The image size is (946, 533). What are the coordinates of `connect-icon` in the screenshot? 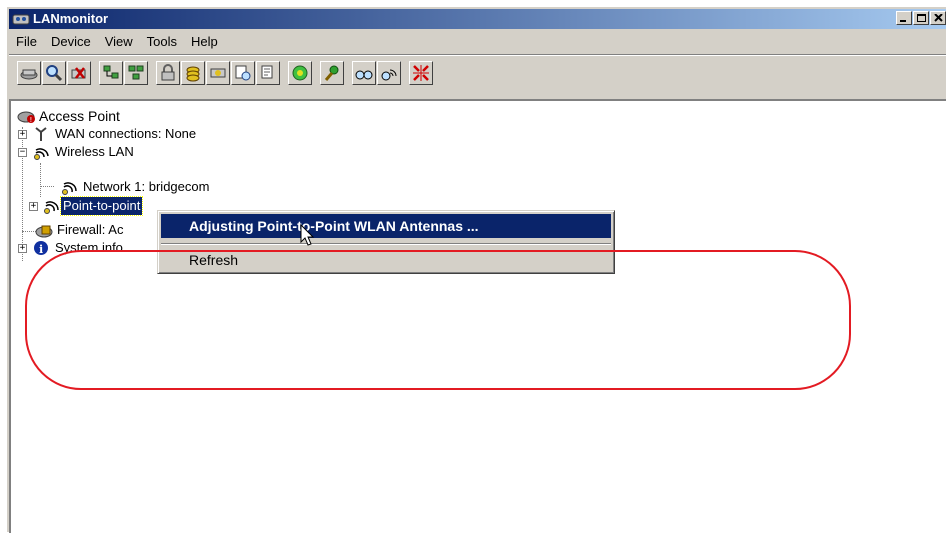 It's located at (218, 73).